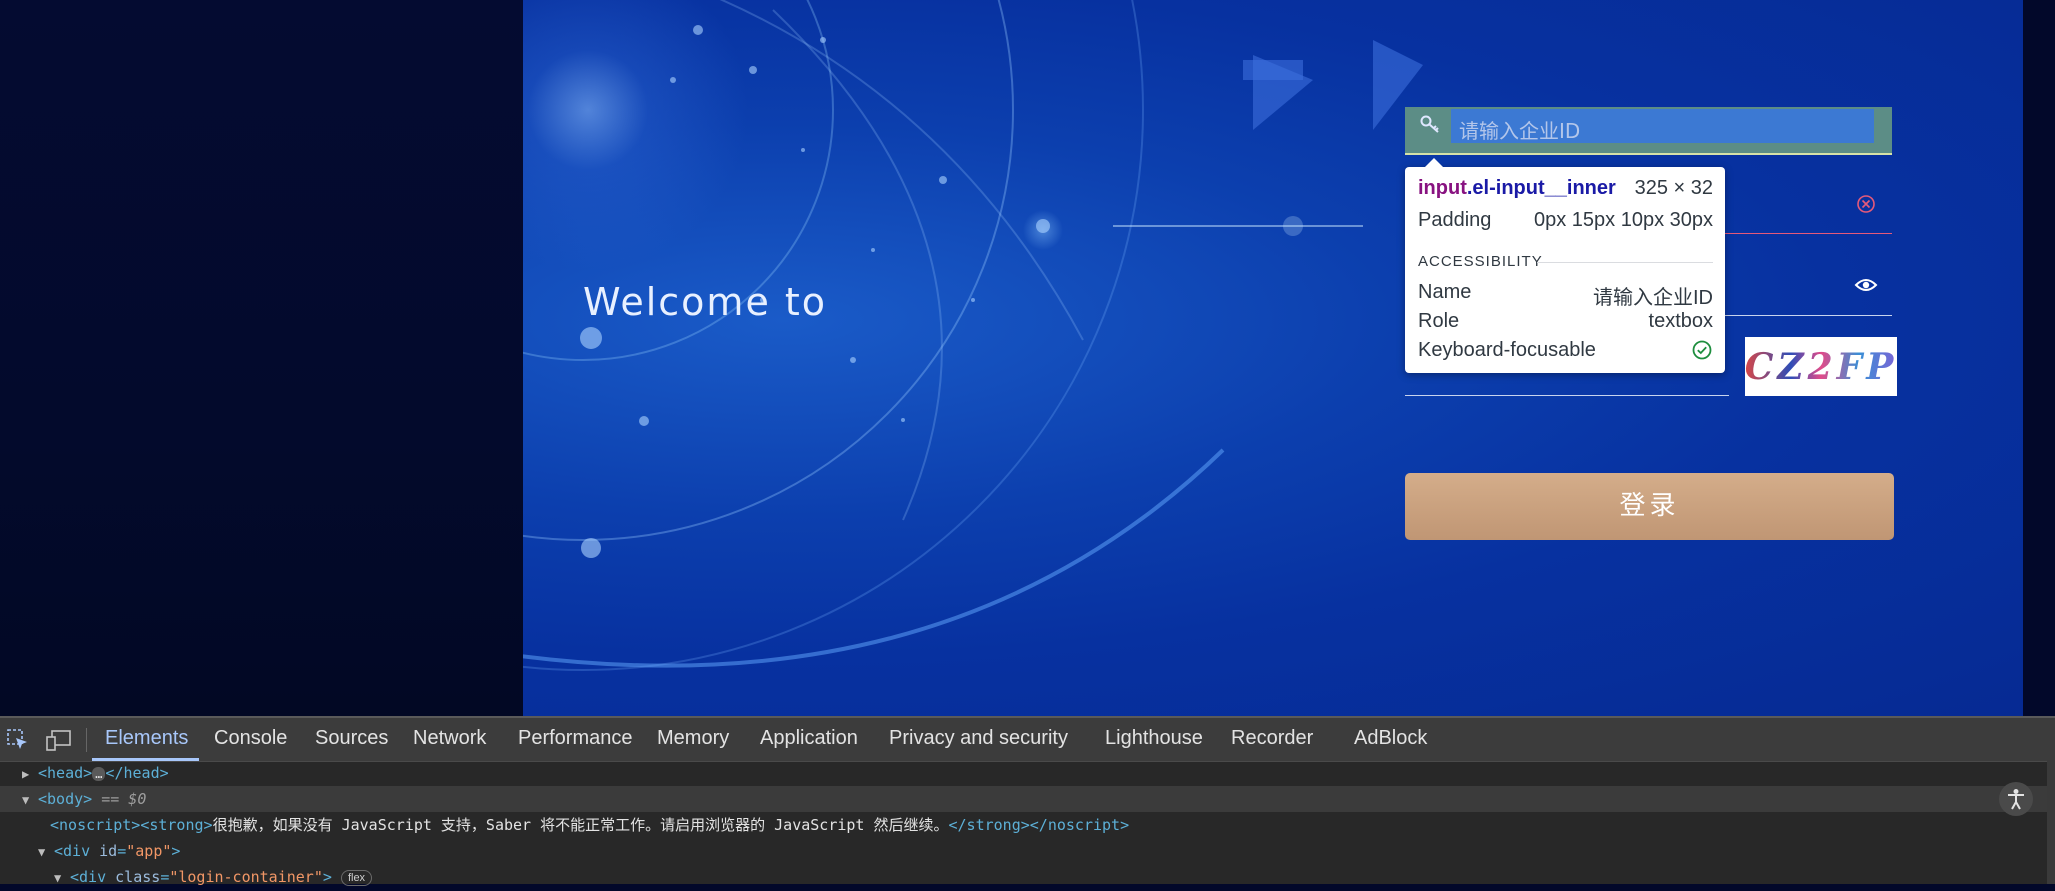 This screenshot has height=891, width=2055. Describe the element at coordinates (1455, 220) in the screenshot. I see `padding-label: Padding` at that location.